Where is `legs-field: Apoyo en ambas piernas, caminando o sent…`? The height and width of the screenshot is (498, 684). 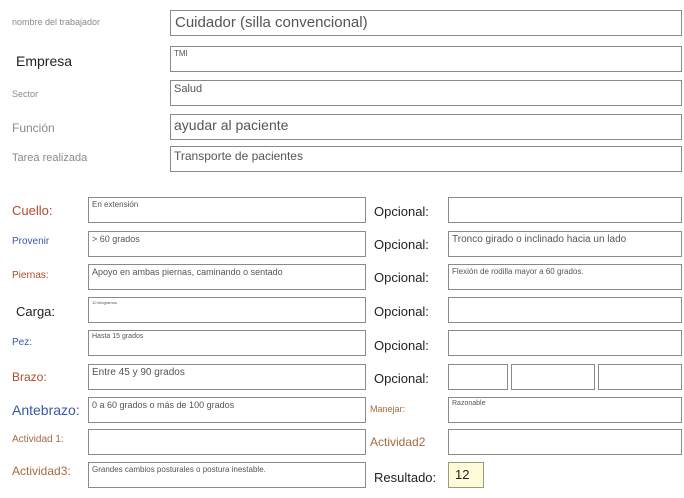
legs-field: Apoyo en ambas piernas, caminando o sent… is located at coordinates (227, 277).